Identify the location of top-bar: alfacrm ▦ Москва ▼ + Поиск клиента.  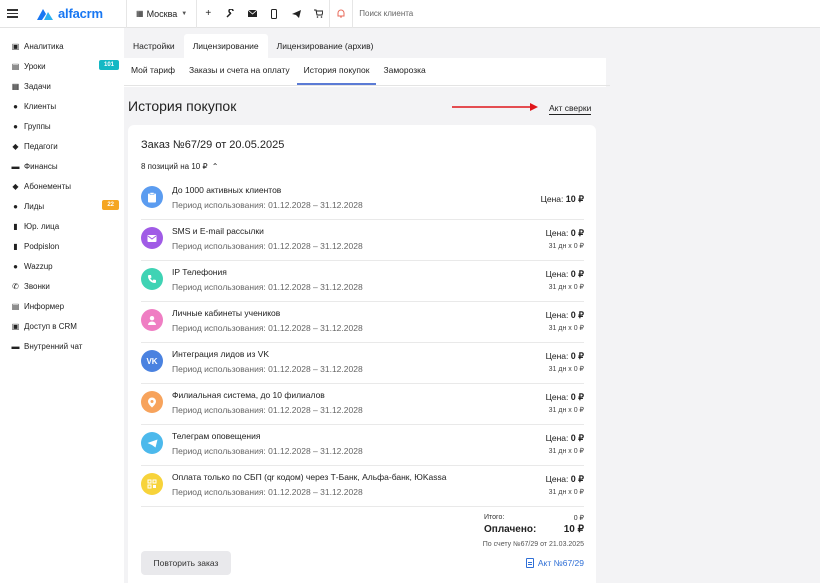
(410, 14).